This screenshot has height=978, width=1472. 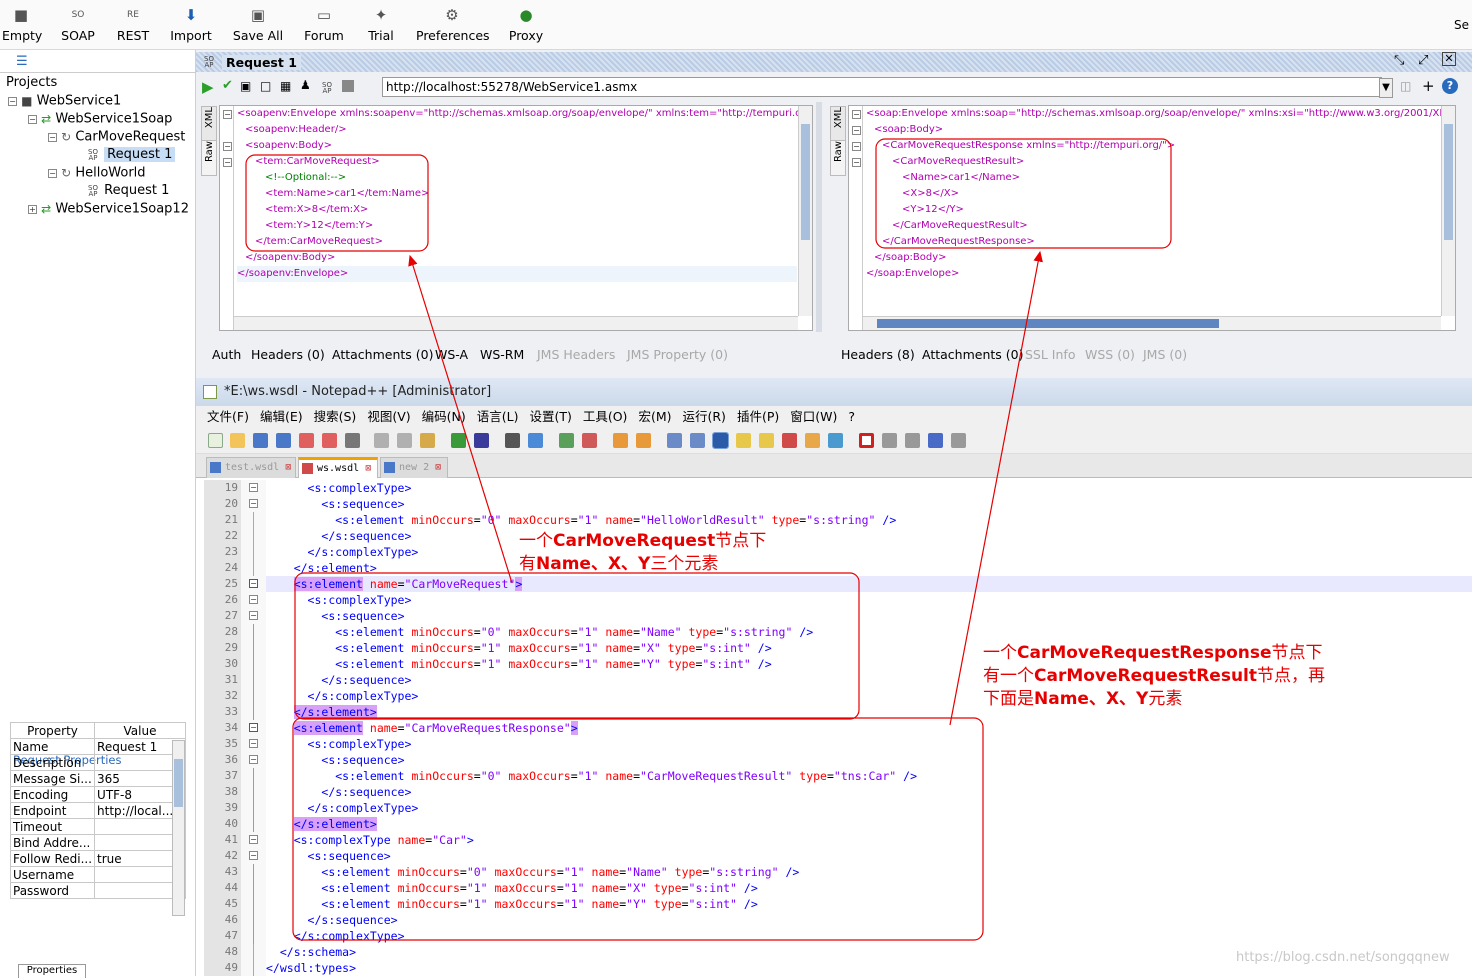 What do you see at coordinates (414, 467) in the screenshot?
I see `tab-new-2: new 2 ⊠` at bounding box center [414, 467].